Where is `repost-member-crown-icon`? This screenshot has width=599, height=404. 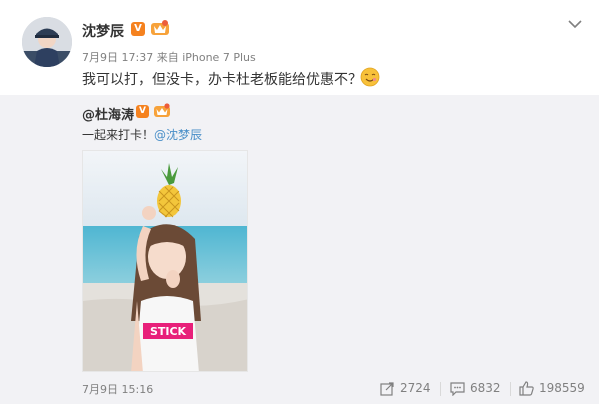 repost-member-crown-icon is located at coordinates (162, 110).